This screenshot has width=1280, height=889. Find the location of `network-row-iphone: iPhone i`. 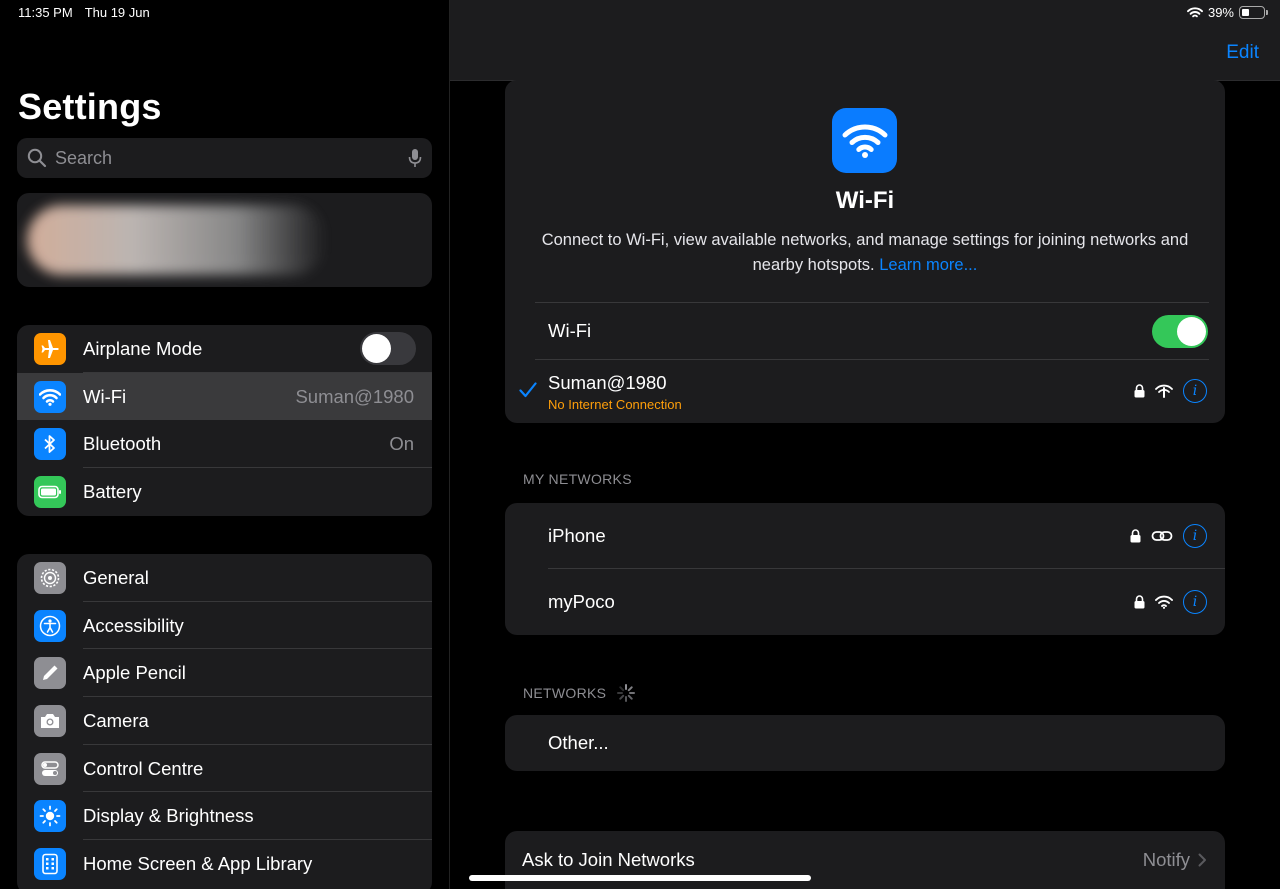

network-row-iphone: iPhone i is located at coordinates (865, 536).